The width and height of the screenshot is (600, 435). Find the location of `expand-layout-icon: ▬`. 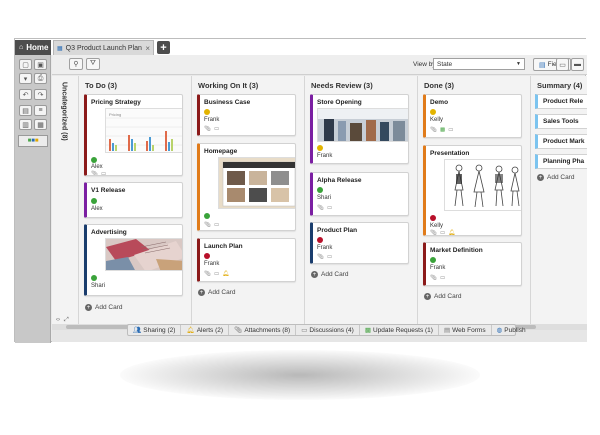

expand-layout-icon: ▬ is located at coordinates (577, 64).